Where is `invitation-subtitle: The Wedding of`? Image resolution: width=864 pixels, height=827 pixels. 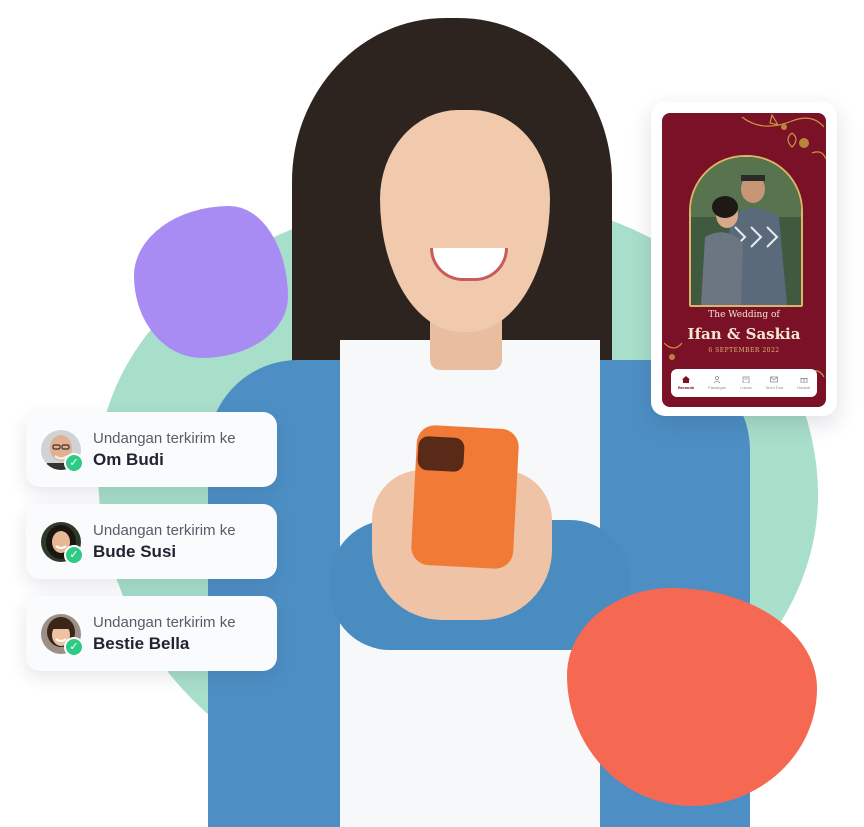
invitation-subtitle: The Wedding of is located at coordinates (744, 315).